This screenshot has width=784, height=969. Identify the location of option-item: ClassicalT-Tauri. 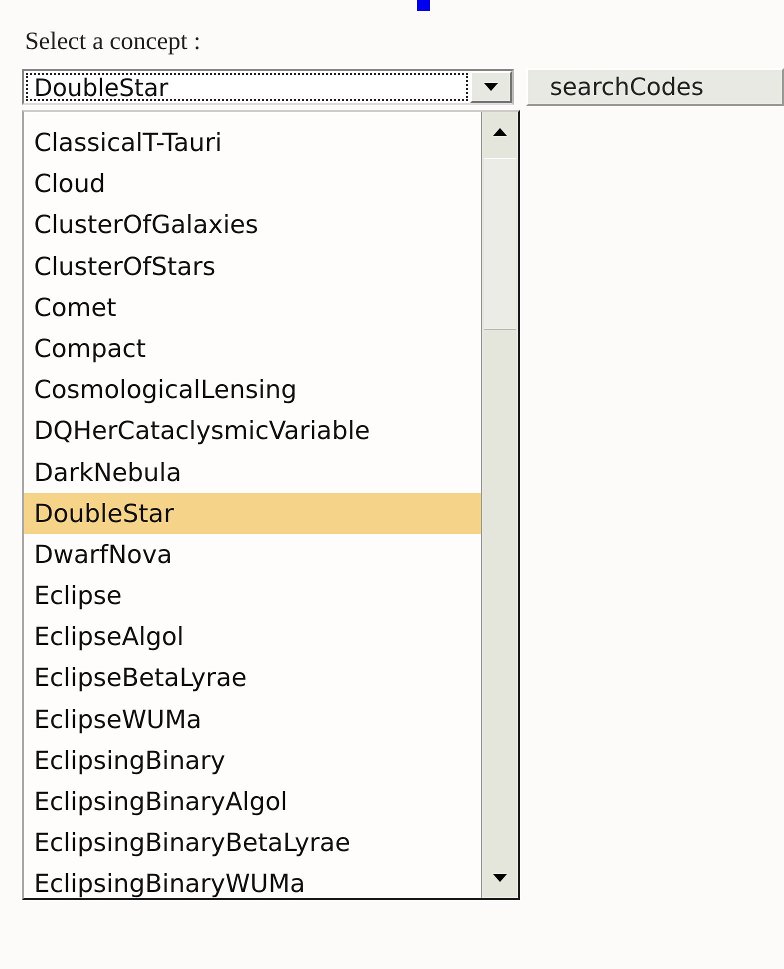
(252, 143).